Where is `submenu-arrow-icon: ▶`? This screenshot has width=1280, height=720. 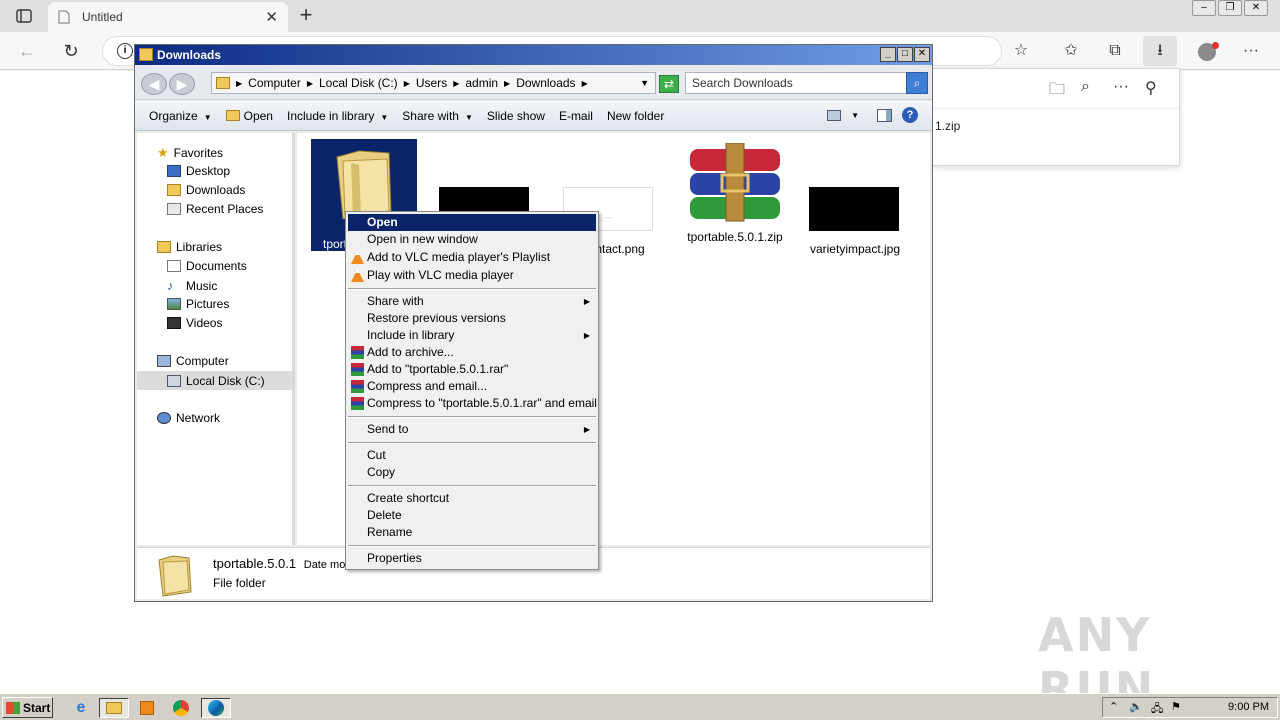 submenu-arrow-icon: ▶ is located at coordinates (586, 301).